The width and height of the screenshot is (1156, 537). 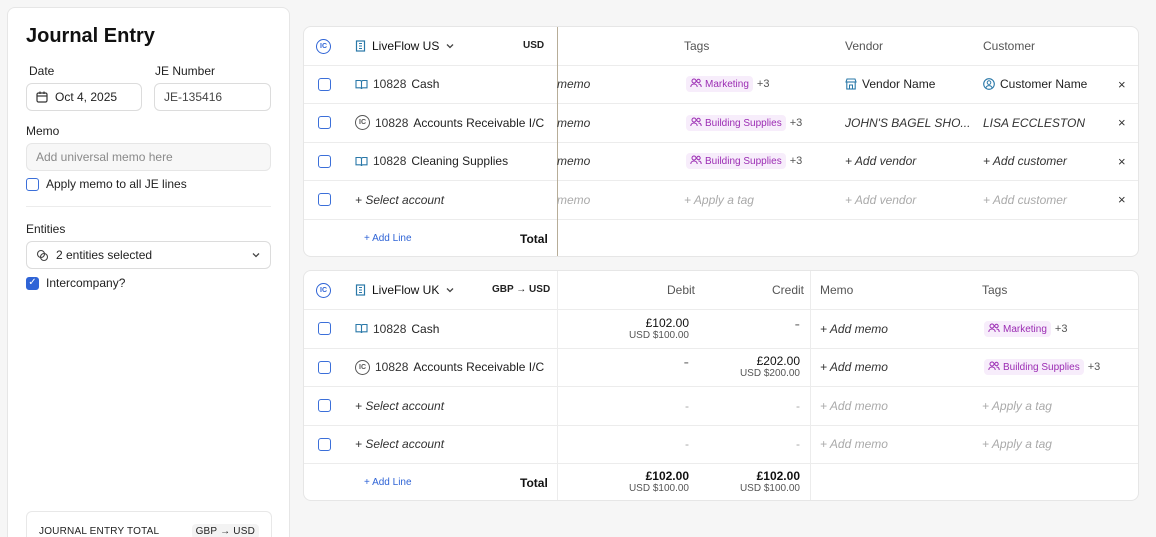 I want to click on memo-placeholder: Add universal memo here, so click(x=104, y=157).